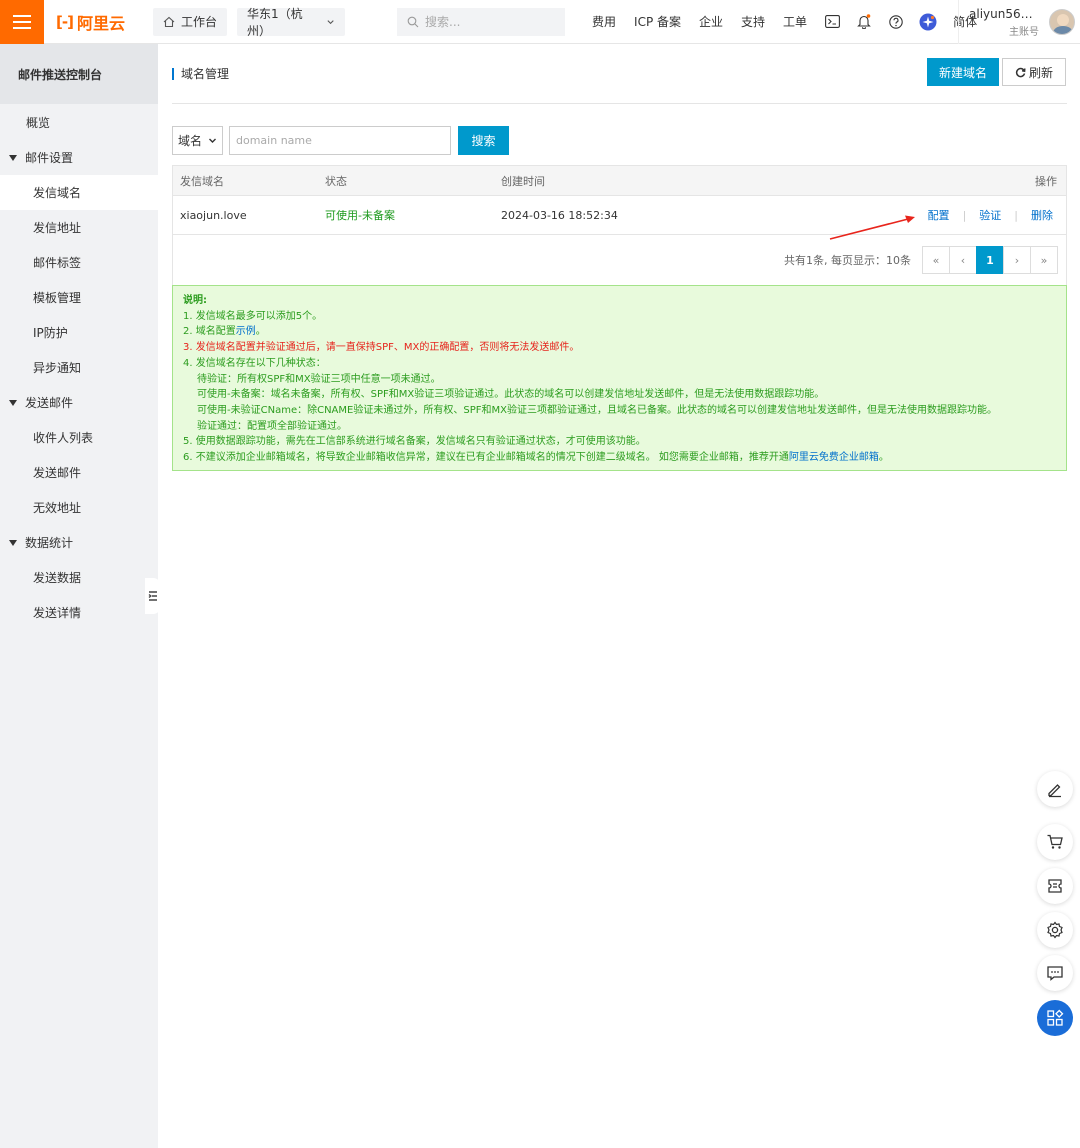 This screenshot has width=1080, height=1148. I want to click on gear-icon, so click(1055, 930).